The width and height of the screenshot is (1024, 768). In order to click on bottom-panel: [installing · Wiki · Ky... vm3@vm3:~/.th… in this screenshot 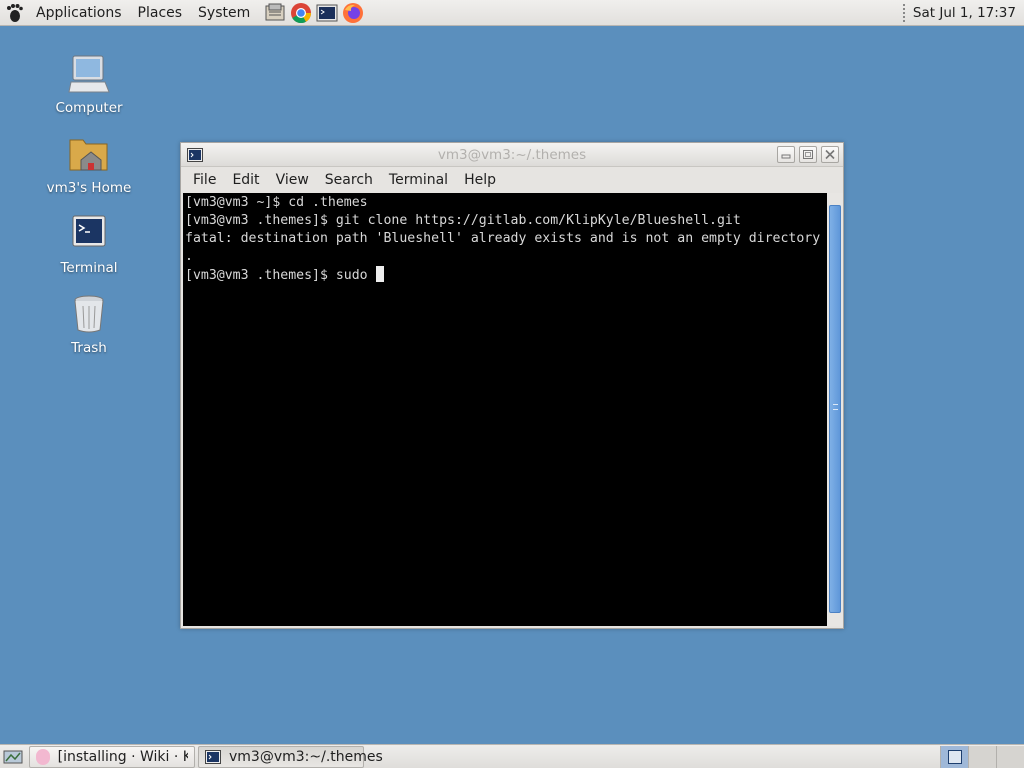, I will do `click(512, 756)`.